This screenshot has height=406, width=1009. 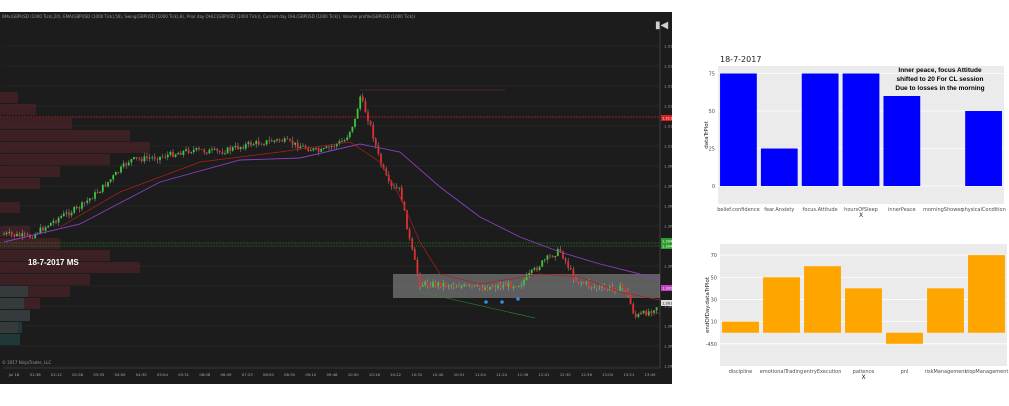 What do you see at coordinates (781, 305) in the screenshot?
I see `bar-emotionalTrading` at bounding box center [781, 305].